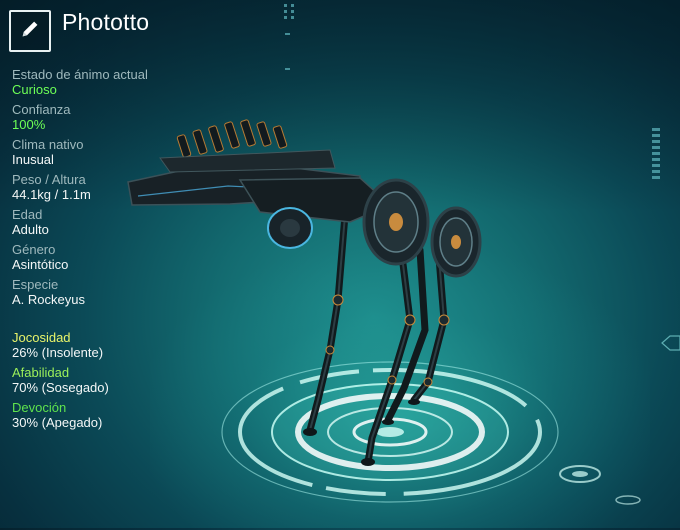 The image size is (680, 530). I want to click on stat-climate: Clima nativo Inusual, so click(127, 152).